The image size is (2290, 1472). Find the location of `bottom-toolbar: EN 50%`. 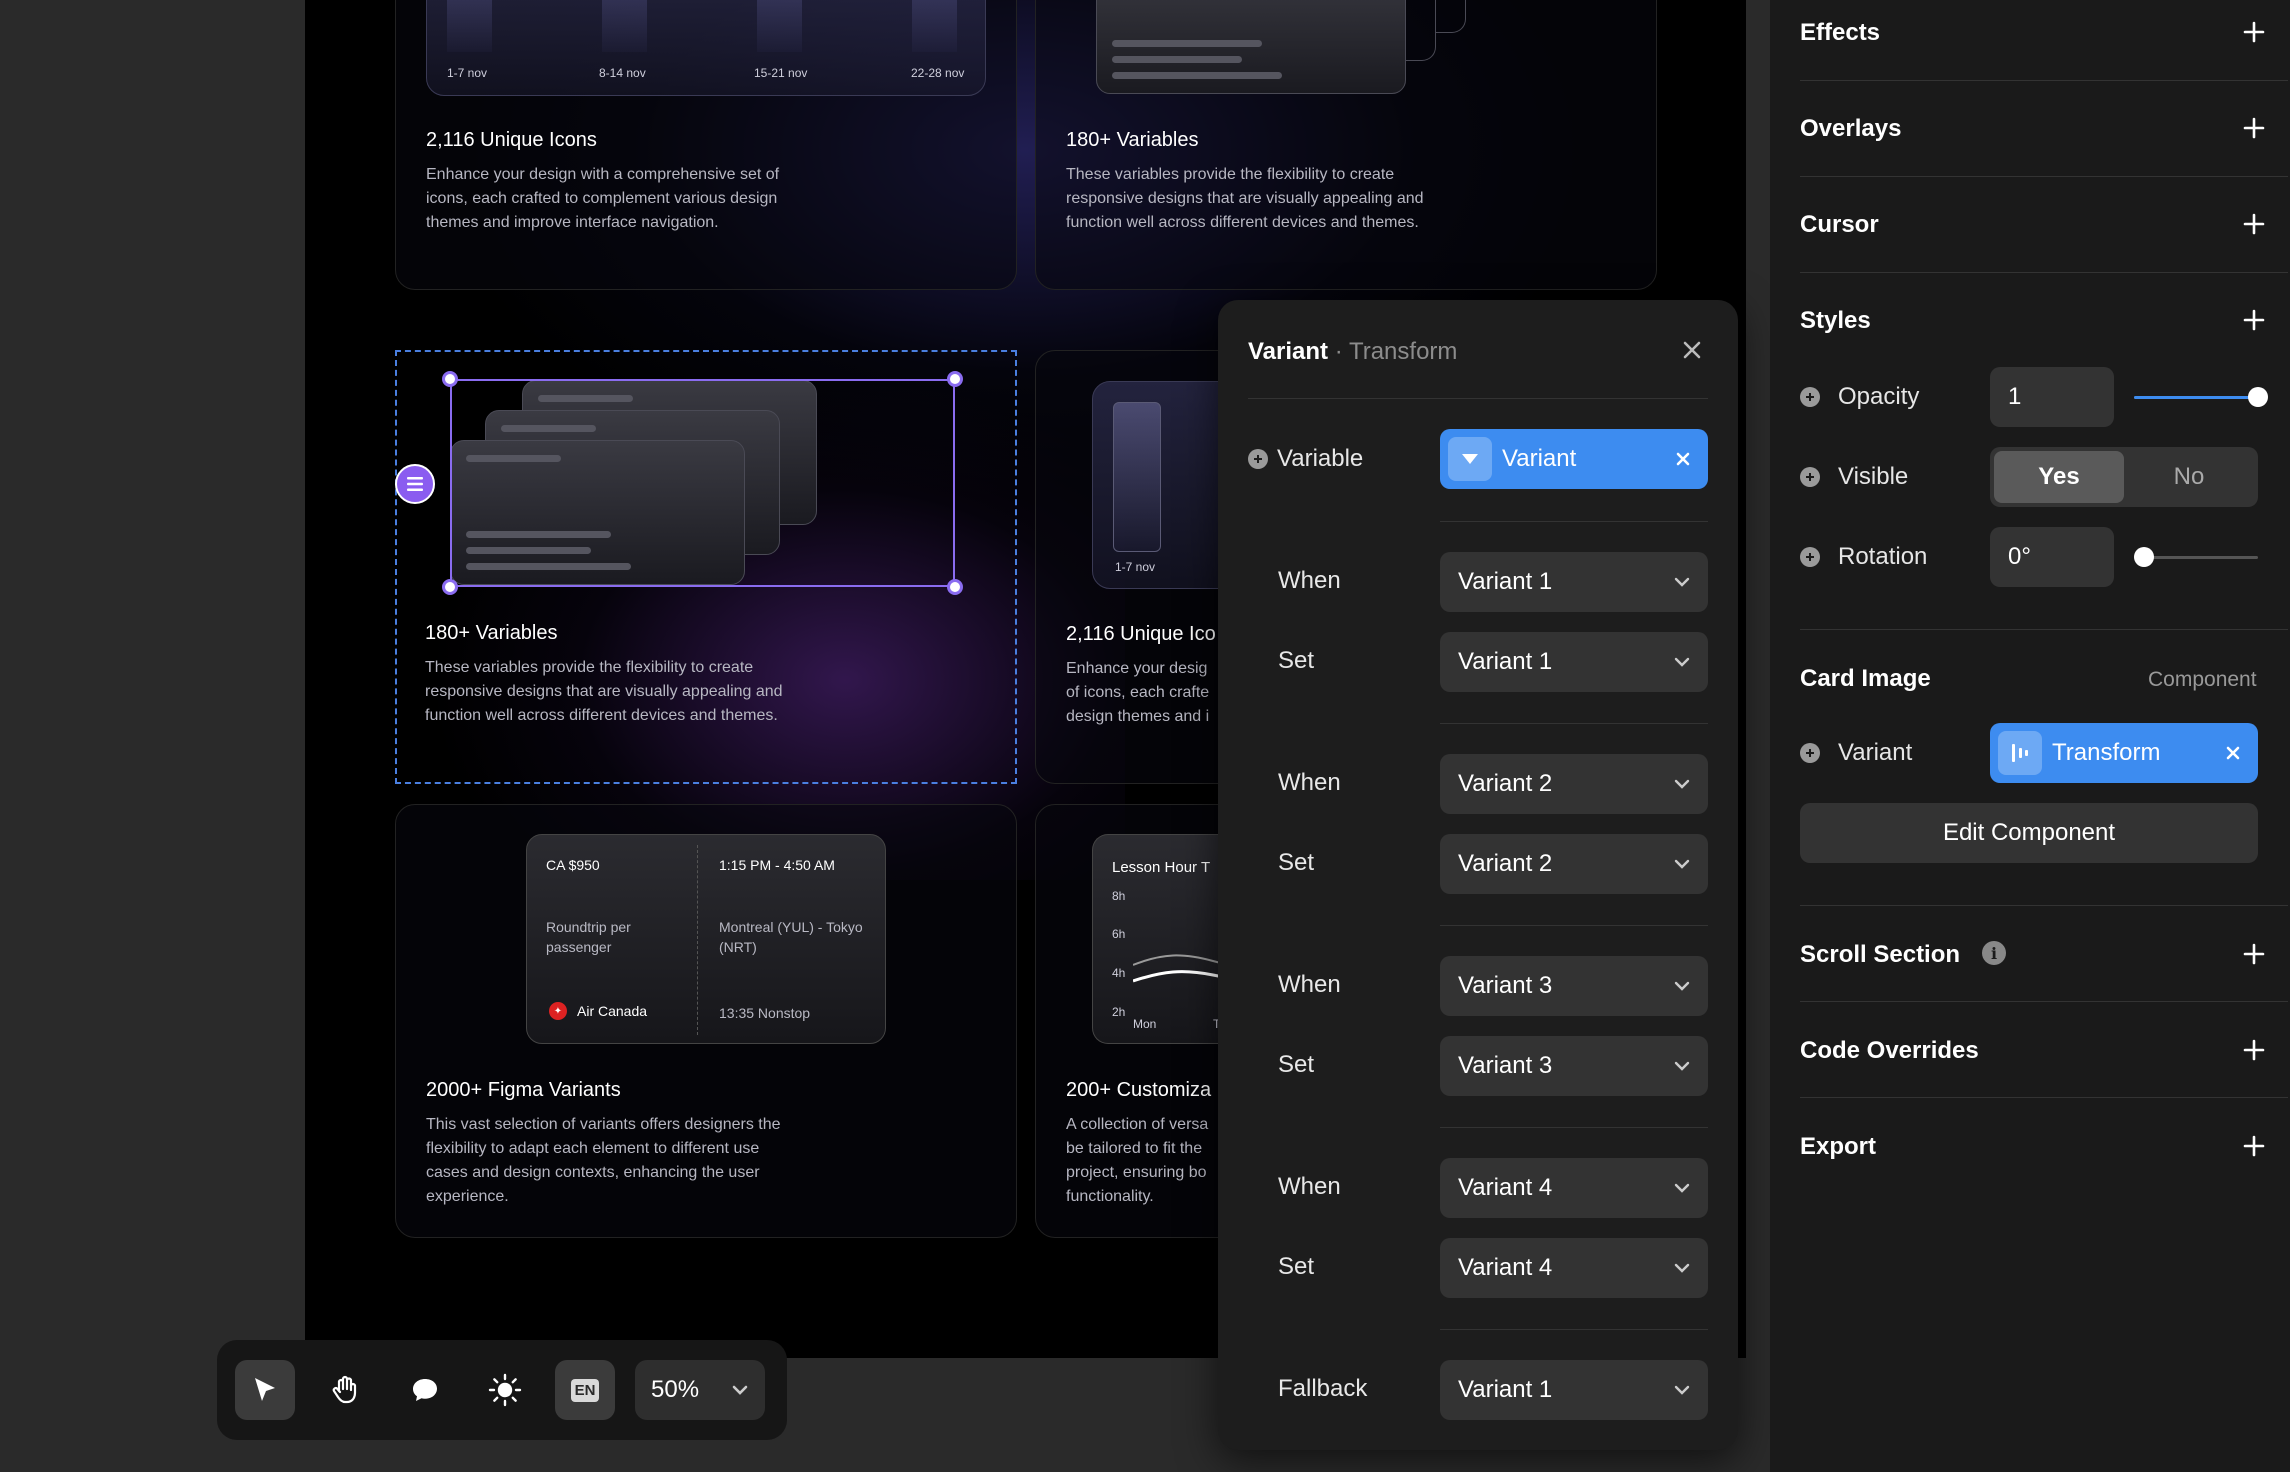

bottom-toolbar: EN 50% is located at coordinates (502, 1390).